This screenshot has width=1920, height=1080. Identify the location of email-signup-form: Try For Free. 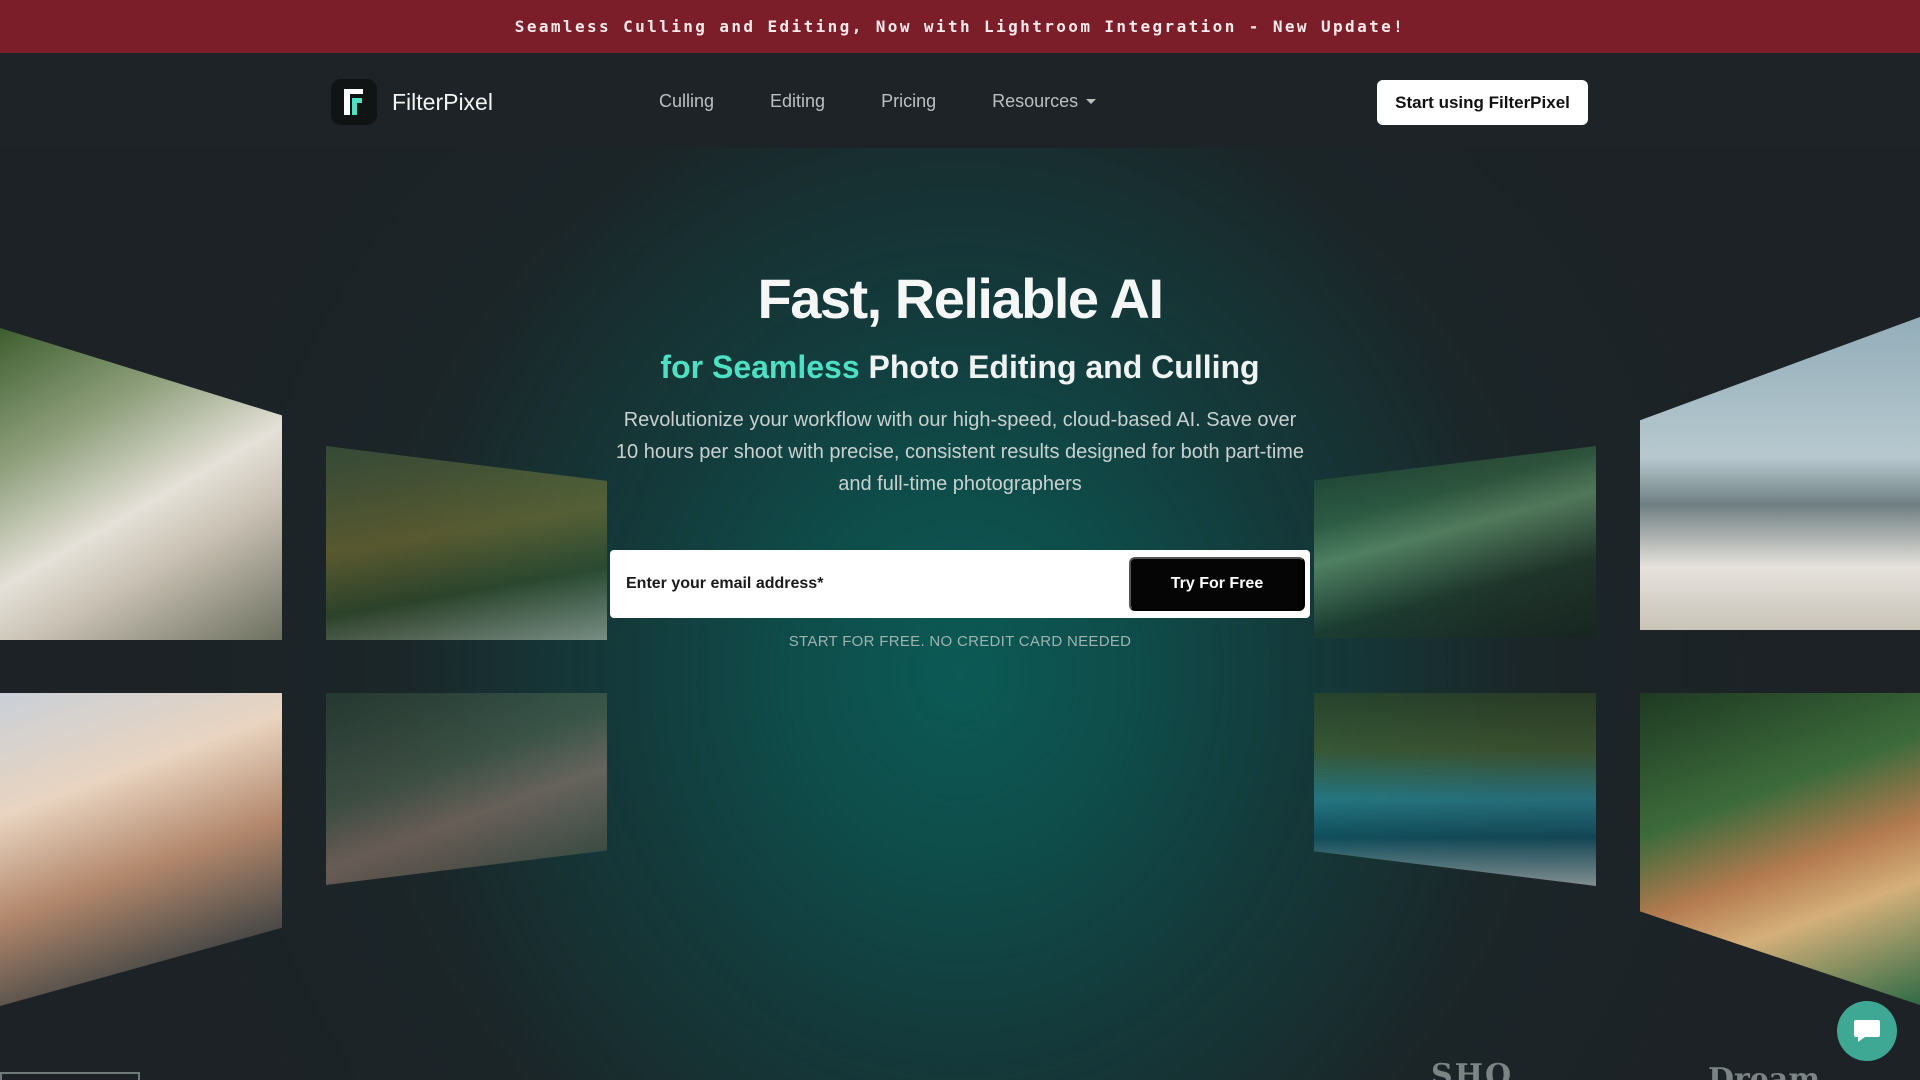
(960, 584).